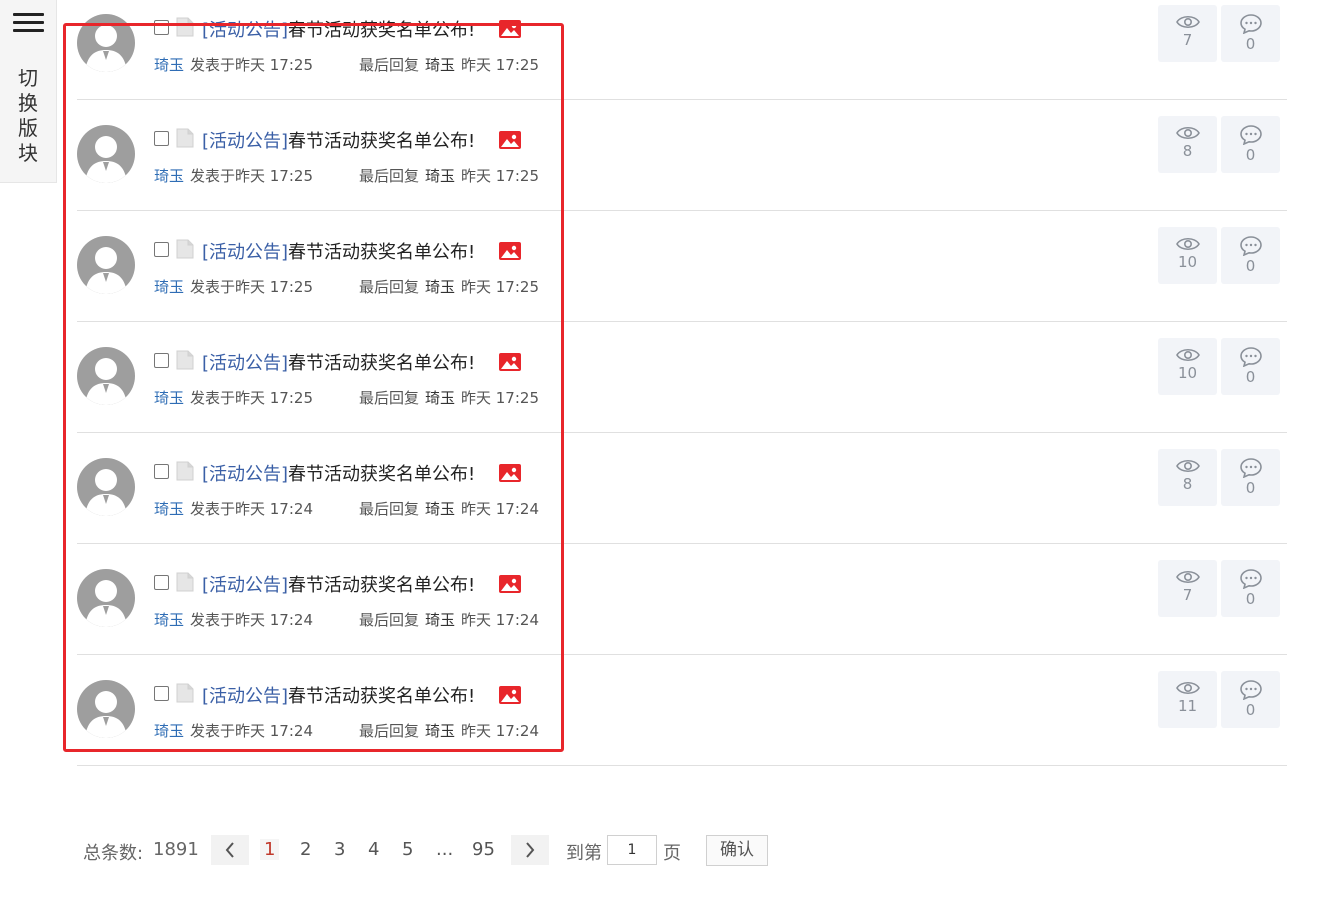 Image resolution: width=1317 pixels, height=913 pixels. What do you see at coordinates (632, 850) in the screenshot?
I see `goto-page-input` at bounding box center [632, 850].